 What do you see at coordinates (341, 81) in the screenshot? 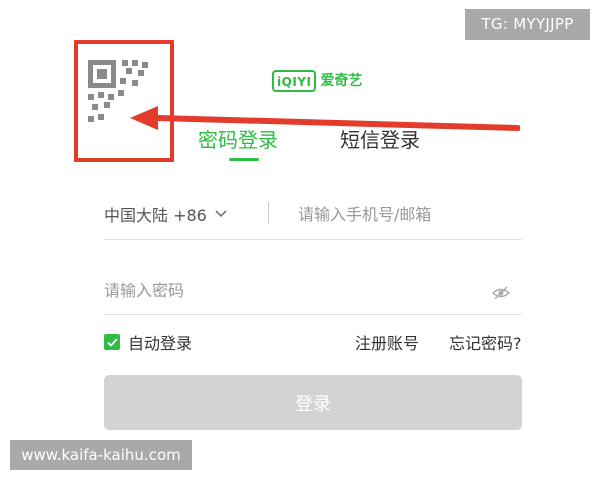
I see `logo-text: 爱奇艺` at bounding box center [341, 81].